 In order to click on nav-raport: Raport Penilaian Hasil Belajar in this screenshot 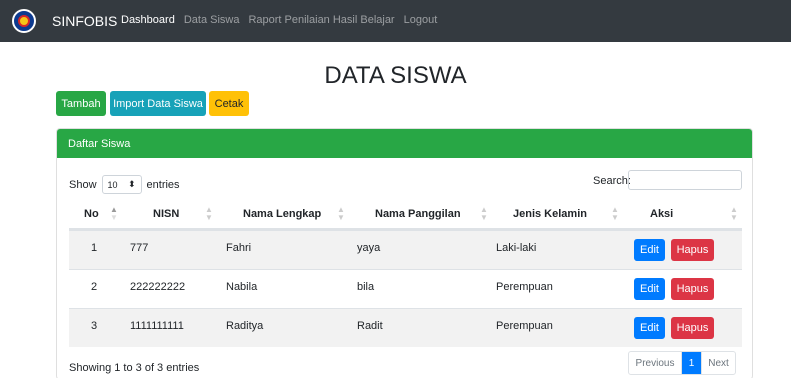, I will do `click(321, 20)`.